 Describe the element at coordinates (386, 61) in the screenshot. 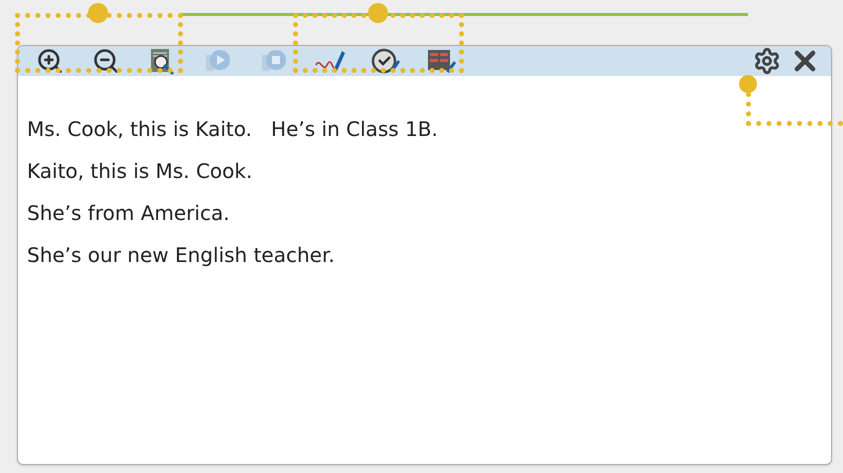

I see `check-circle-icon` at that location.